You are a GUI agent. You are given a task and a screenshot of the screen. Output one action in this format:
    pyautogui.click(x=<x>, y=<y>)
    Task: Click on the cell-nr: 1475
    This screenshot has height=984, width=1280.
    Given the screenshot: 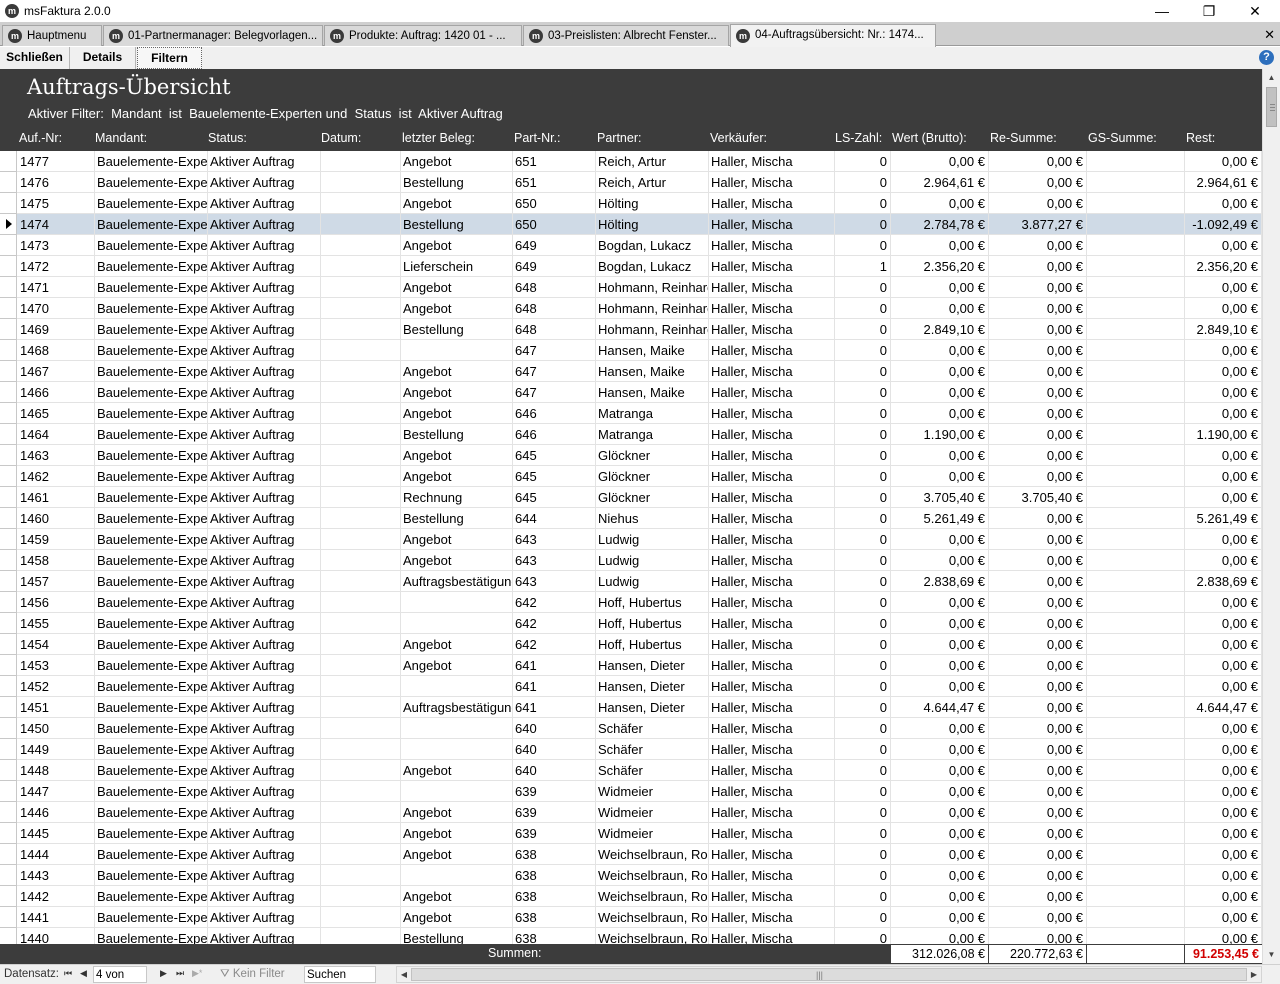 What is the action you would take?
    pyautogui.click(x=56, y=203)
    